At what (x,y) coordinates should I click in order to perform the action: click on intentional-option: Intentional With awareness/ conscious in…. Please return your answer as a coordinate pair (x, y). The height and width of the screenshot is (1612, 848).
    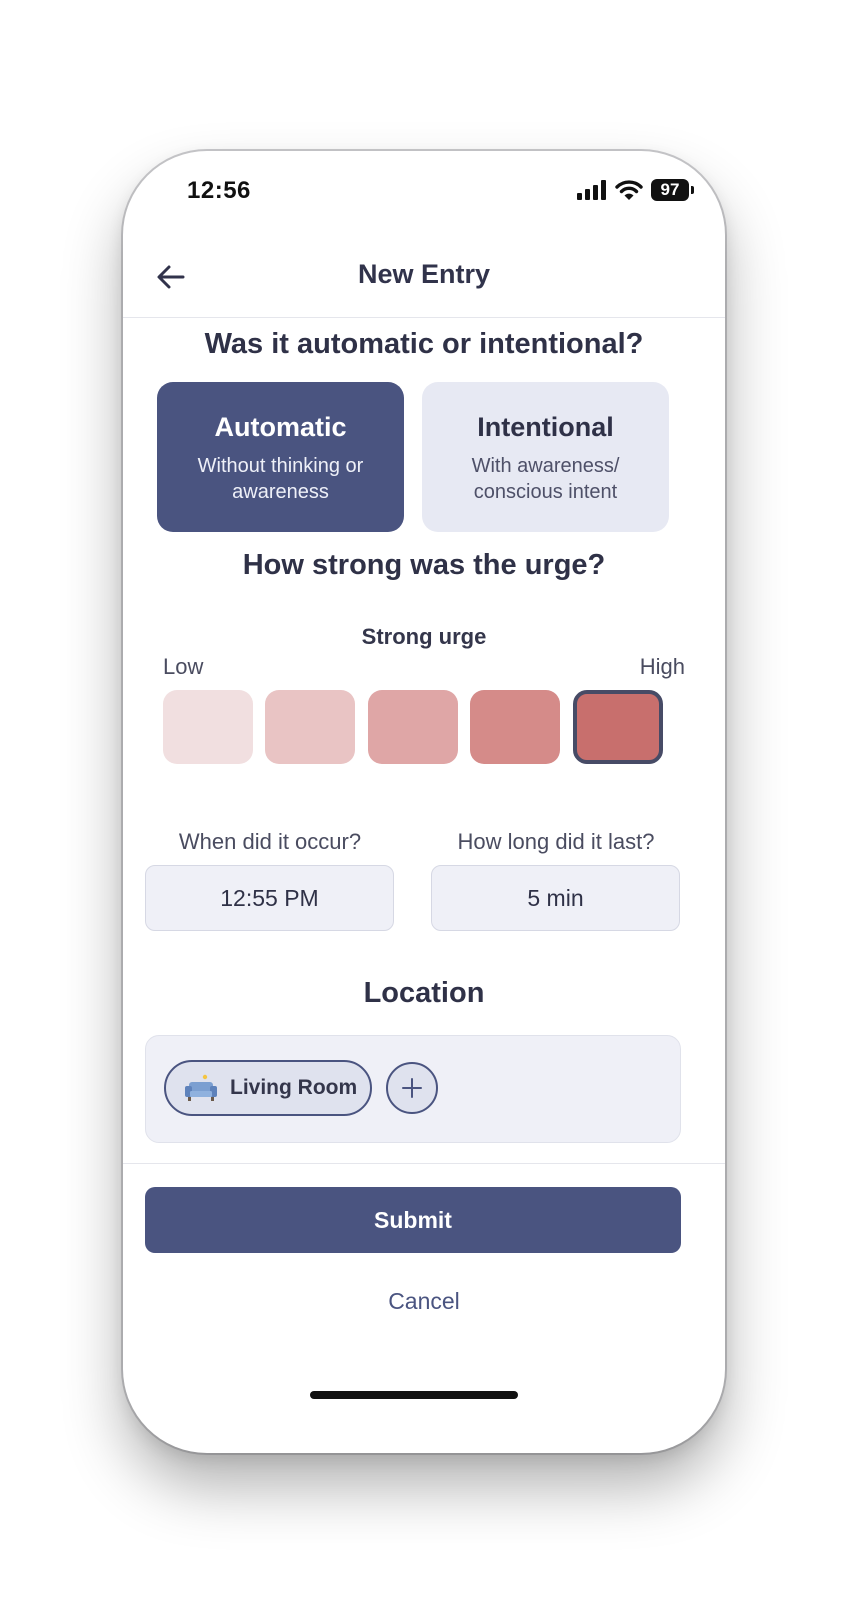
    Looking at the image, I should click on (545, 457).